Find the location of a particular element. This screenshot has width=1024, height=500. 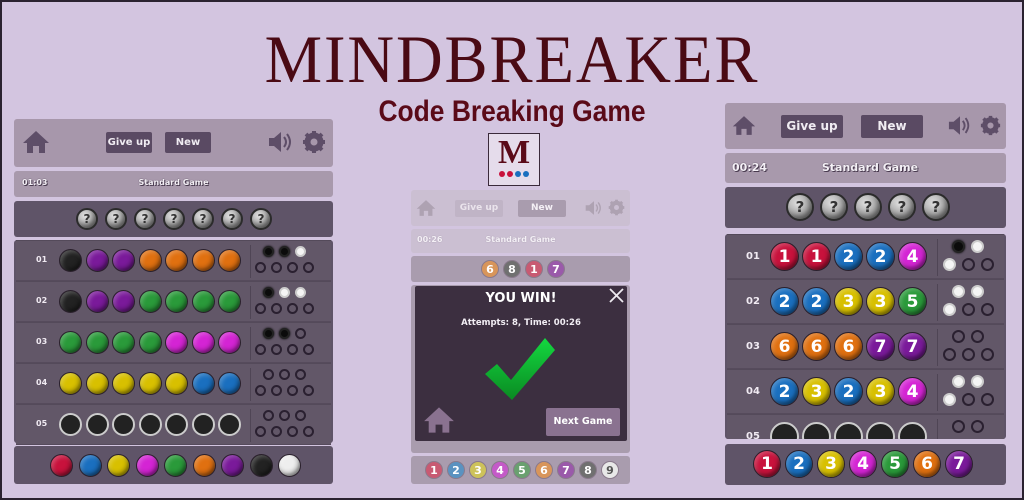

palette-number-8: 8 is located at coordinates (588, 470).